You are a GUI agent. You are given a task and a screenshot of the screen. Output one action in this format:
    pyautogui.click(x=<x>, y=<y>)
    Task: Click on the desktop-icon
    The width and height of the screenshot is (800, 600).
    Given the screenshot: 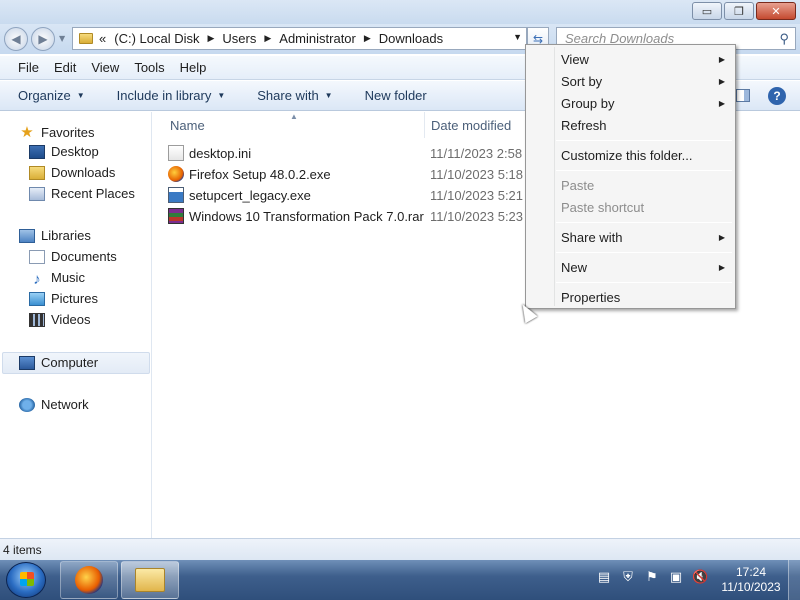 What is the action you would take?
    pyautogui.click(x=37, y=151)
    